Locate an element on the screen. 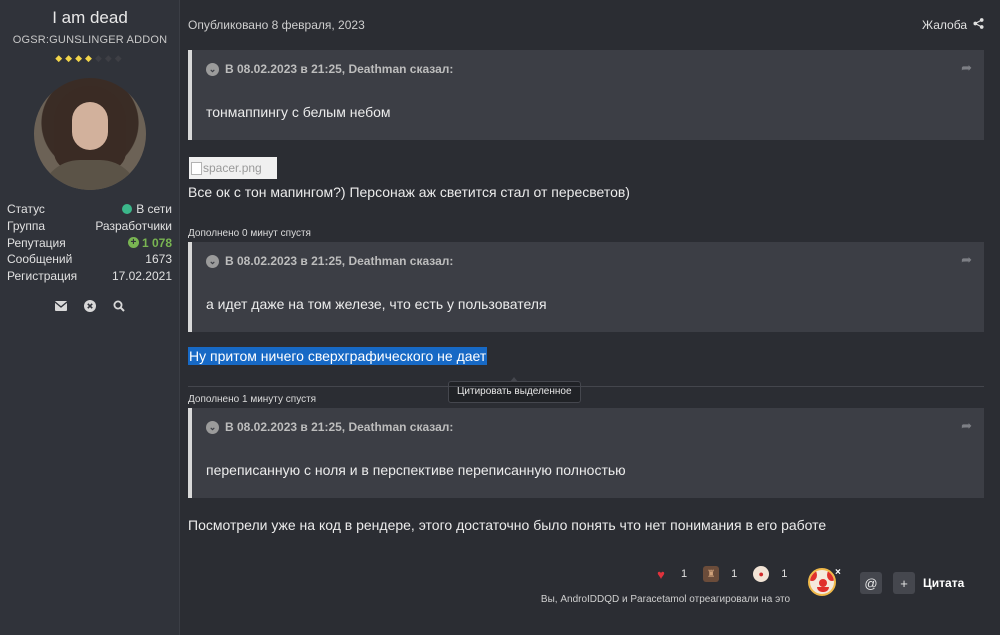  my-reaction-clown-icon is located at coordinates (822, 582).